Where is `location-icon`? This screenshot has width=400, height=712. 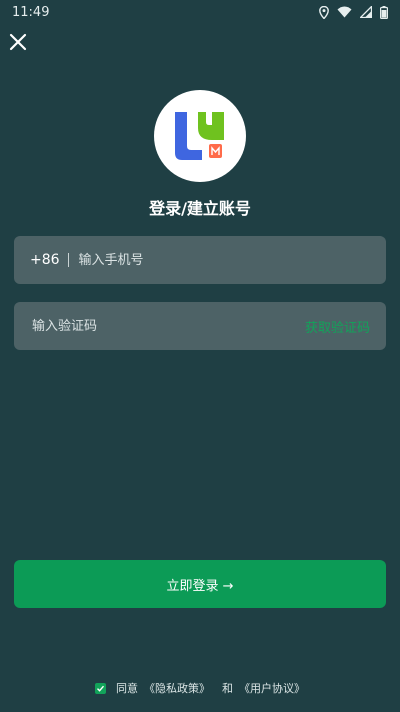
location-icon is located at coordinates (324, 12).